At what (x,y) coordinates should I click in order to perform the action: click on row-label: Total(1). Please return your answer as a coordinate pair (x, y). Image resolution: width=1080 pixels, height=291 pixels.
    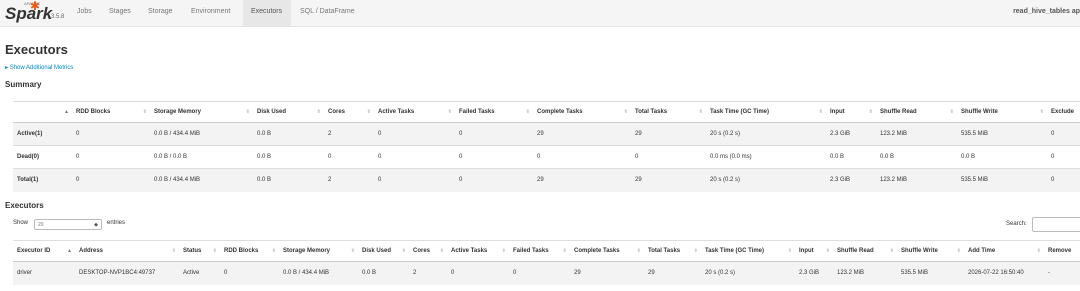
    Looking at the image, I should click on (42, 180).